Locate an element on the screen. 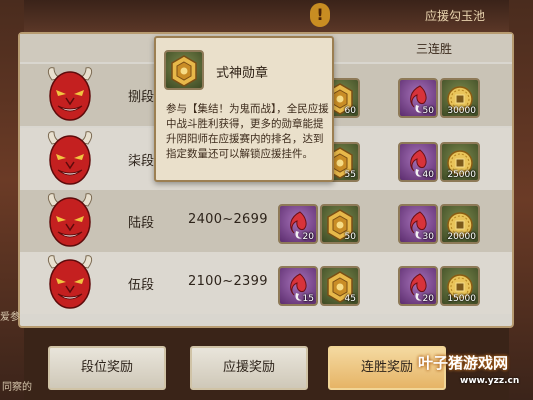 The image size is (533, 400). reward-count: 55 is located at coordinates (350, 175).